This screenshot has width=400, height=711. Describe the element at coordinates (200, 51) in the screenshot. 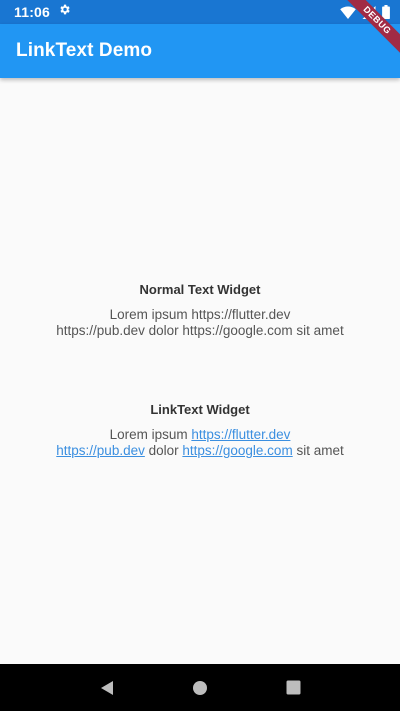

I see `app-bar: LinkText Demo` at that location.